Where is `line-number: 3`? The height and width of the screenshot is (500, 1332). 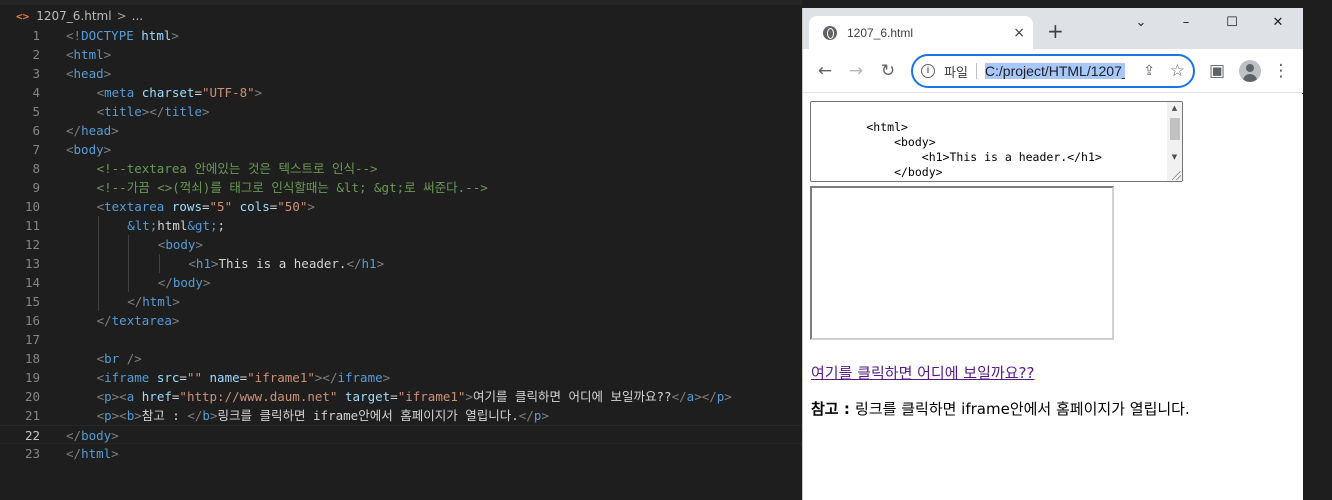 line-number: 3 is located at coordinates (36, 73).